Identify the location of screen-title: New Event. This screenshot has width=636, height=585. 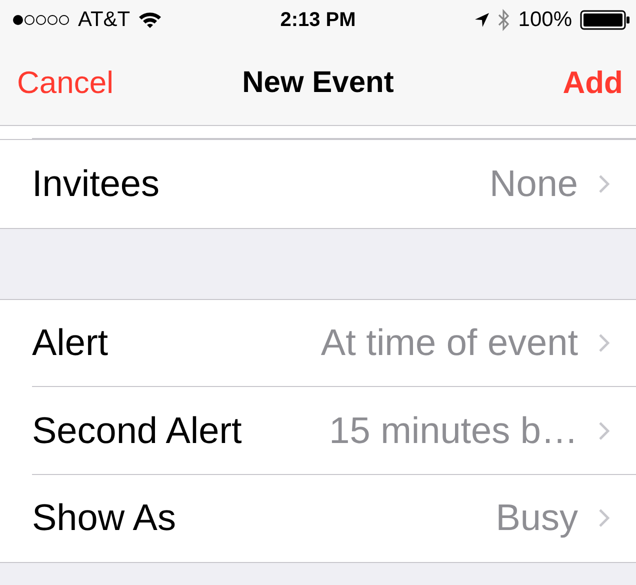
(318, 83).